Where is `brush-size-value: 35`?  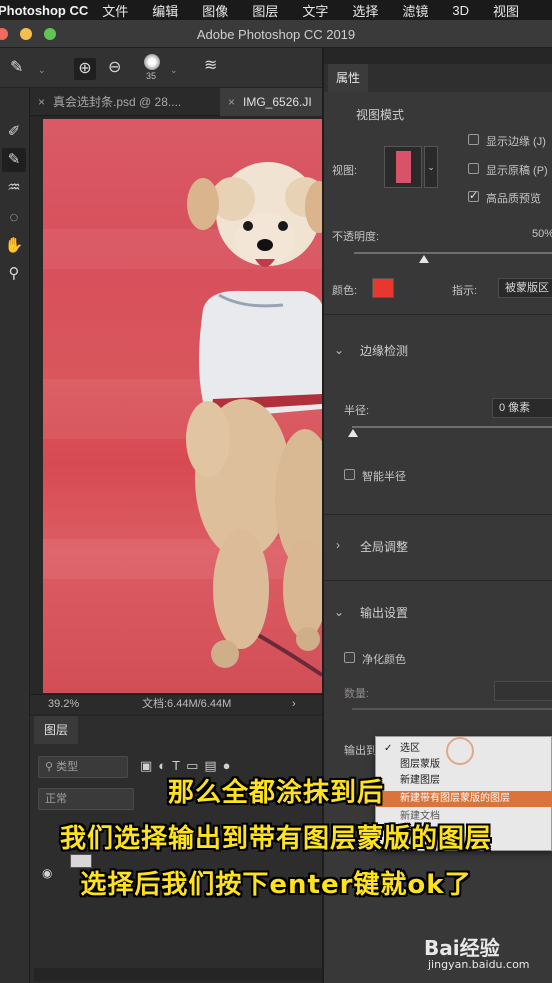
brush-size-value: 35 is located at coordinates (151, 76).